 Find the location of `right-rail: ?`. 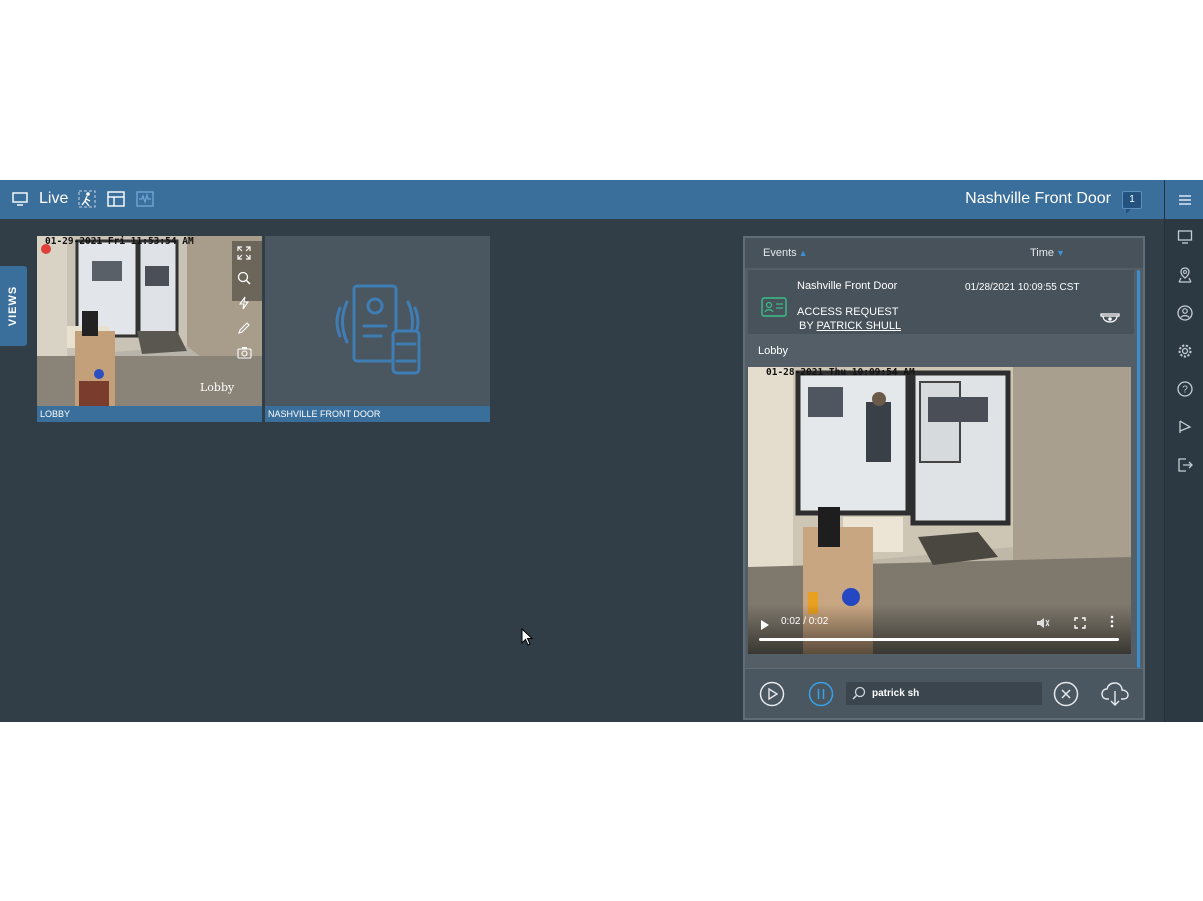

right-rail: ? is located at coordinates (1183, 451).